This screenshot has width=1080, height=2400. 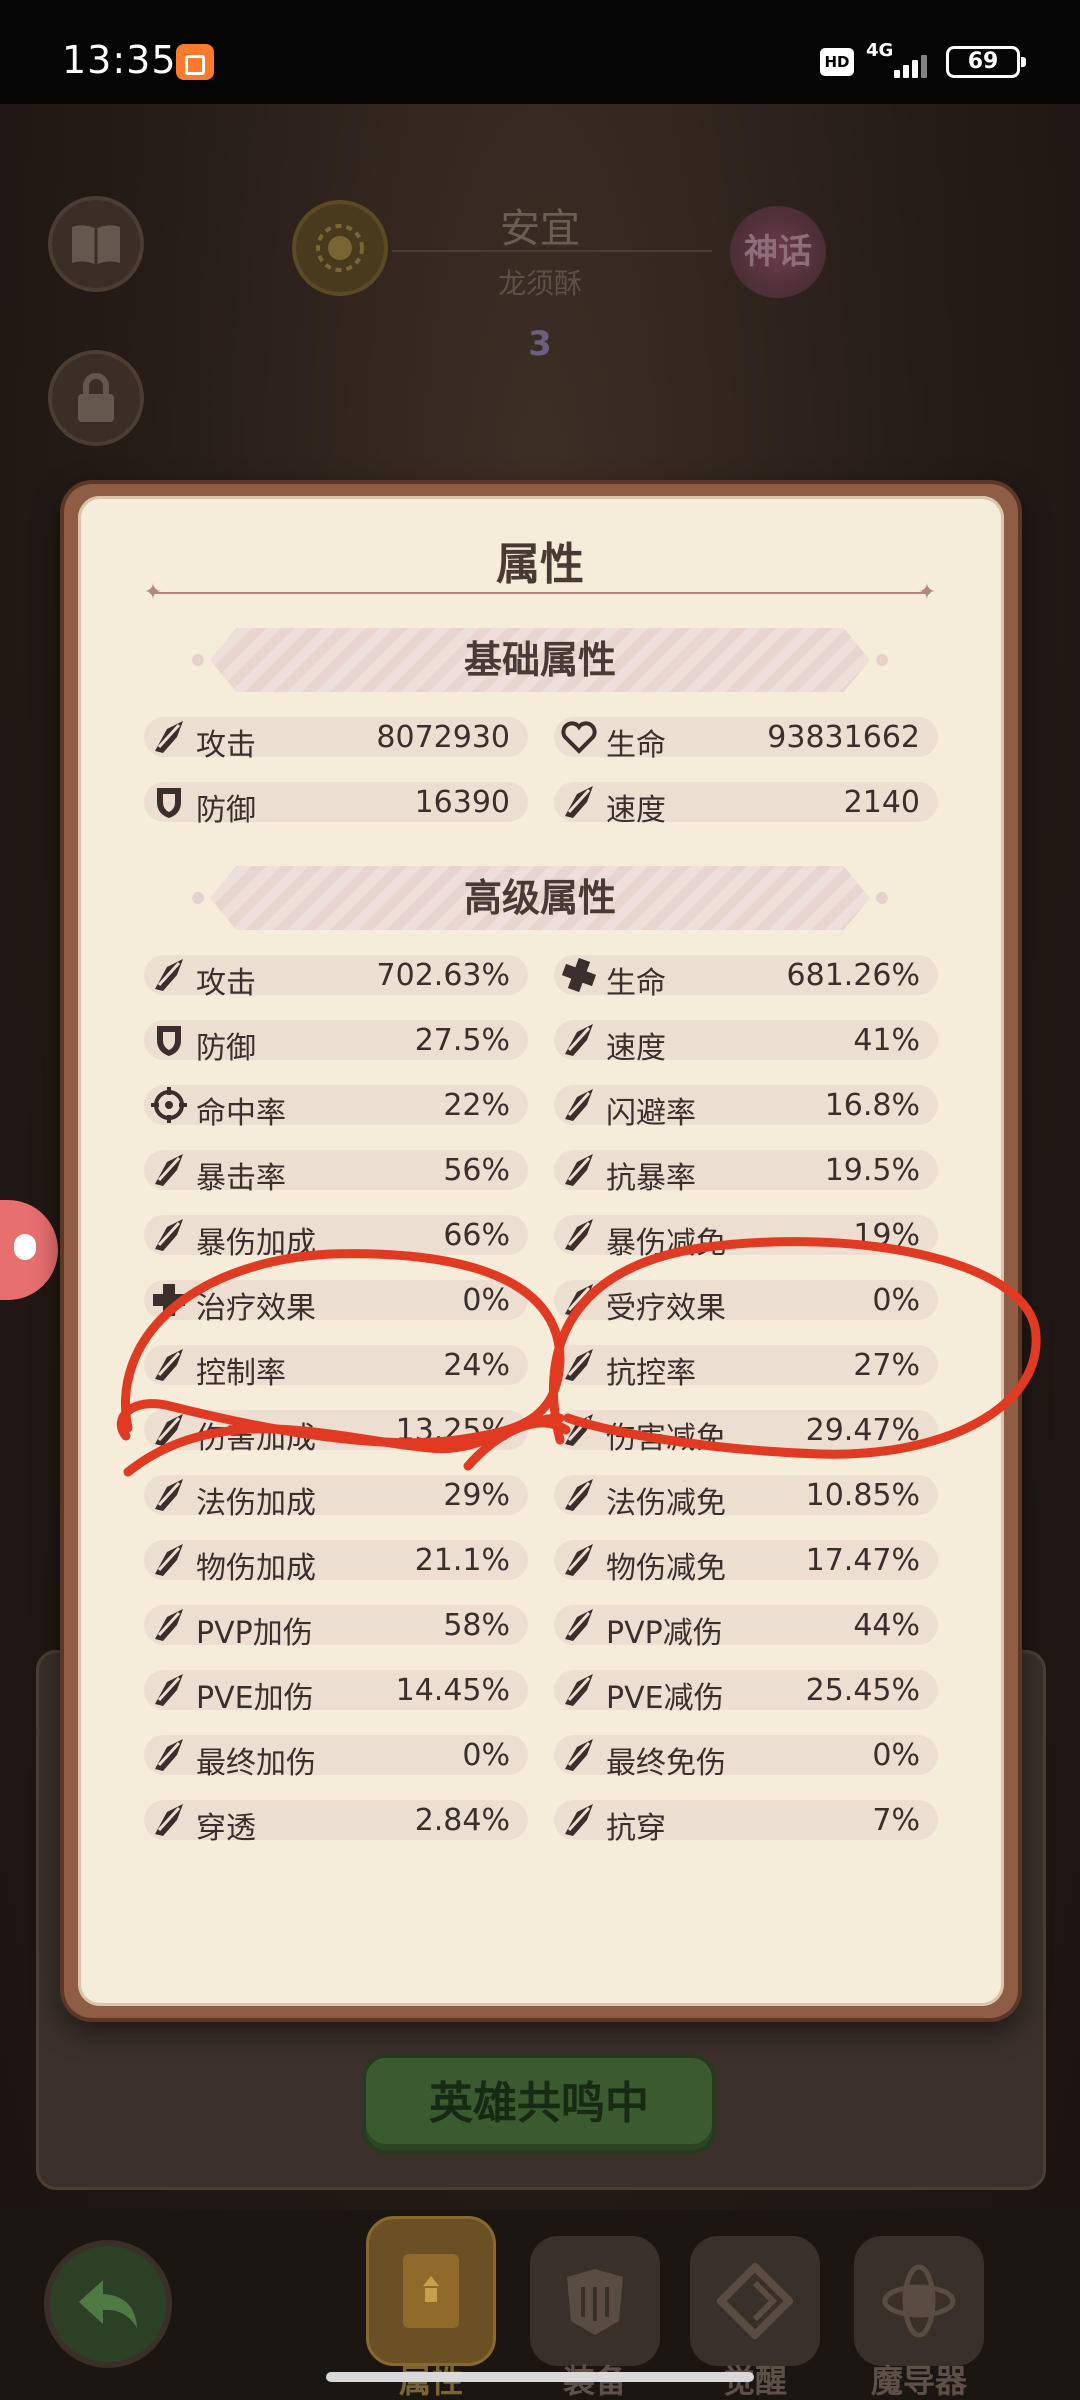 I want to click on sword-slash-icon, so click(x=169, y=737).